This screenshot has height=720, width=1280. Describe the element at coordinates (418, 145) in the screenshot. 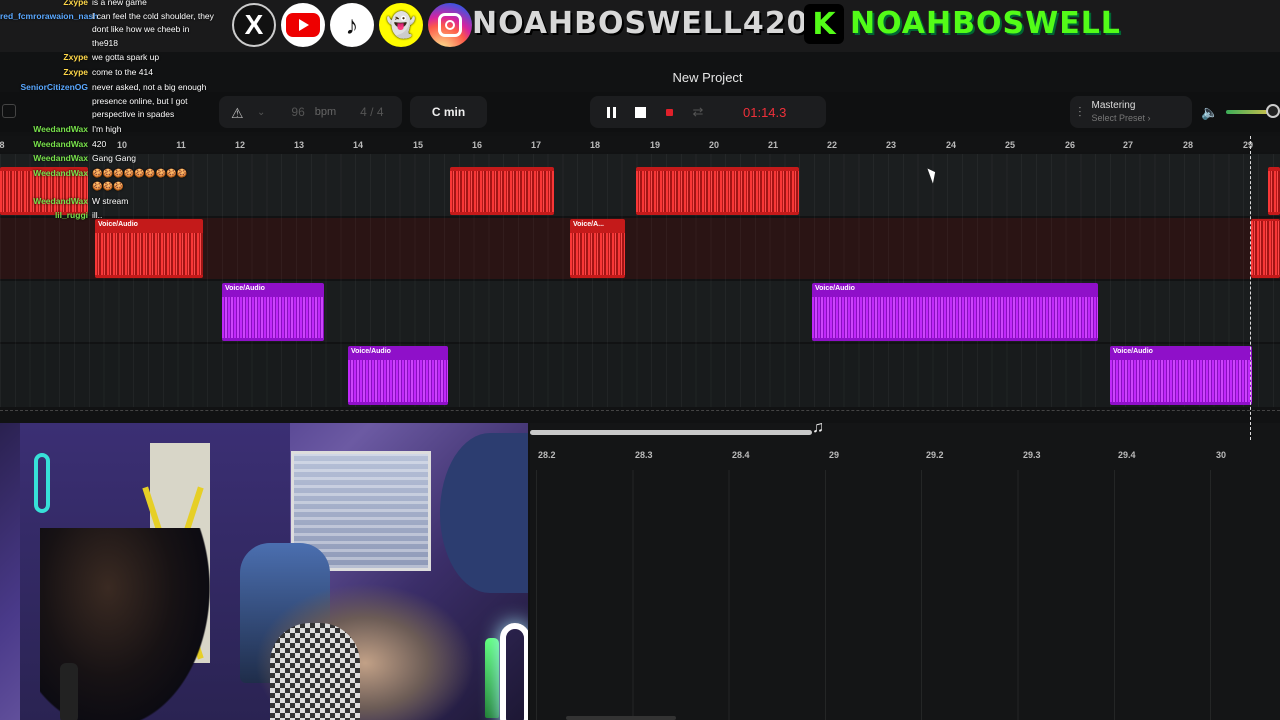

I see `ruler-tick: 15` at that location.